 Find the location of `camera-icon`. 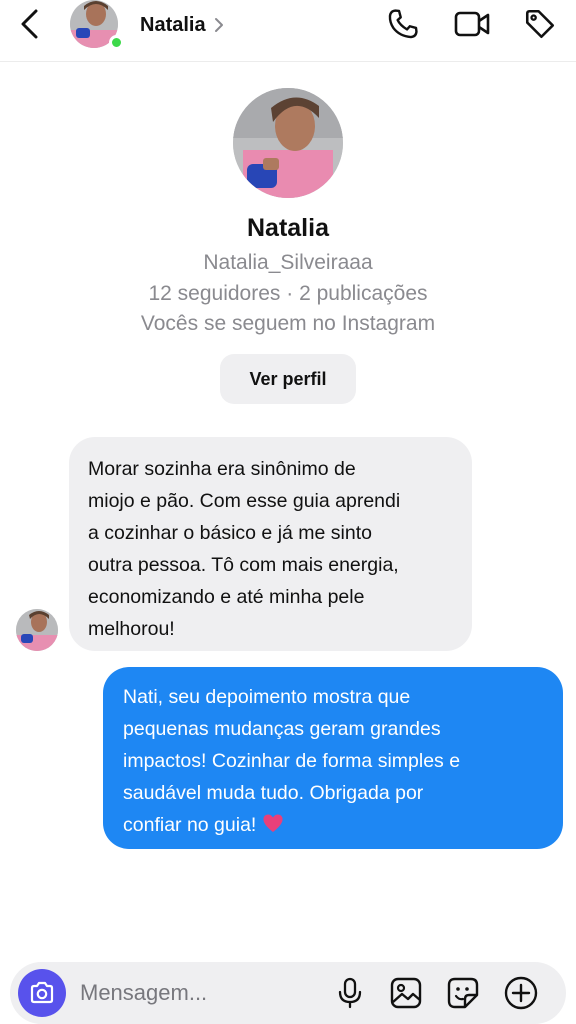

camera-icon is located at coordinates (42, 992).